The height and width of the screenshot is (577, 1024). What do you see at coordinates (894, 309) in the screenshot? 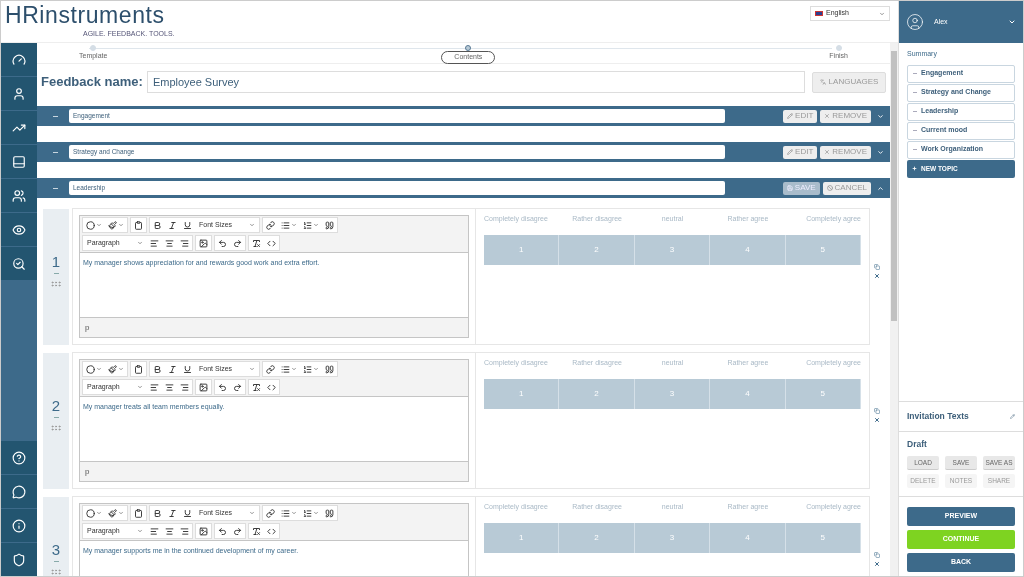
I see `scrollbar` at bounding box center [894, 309].